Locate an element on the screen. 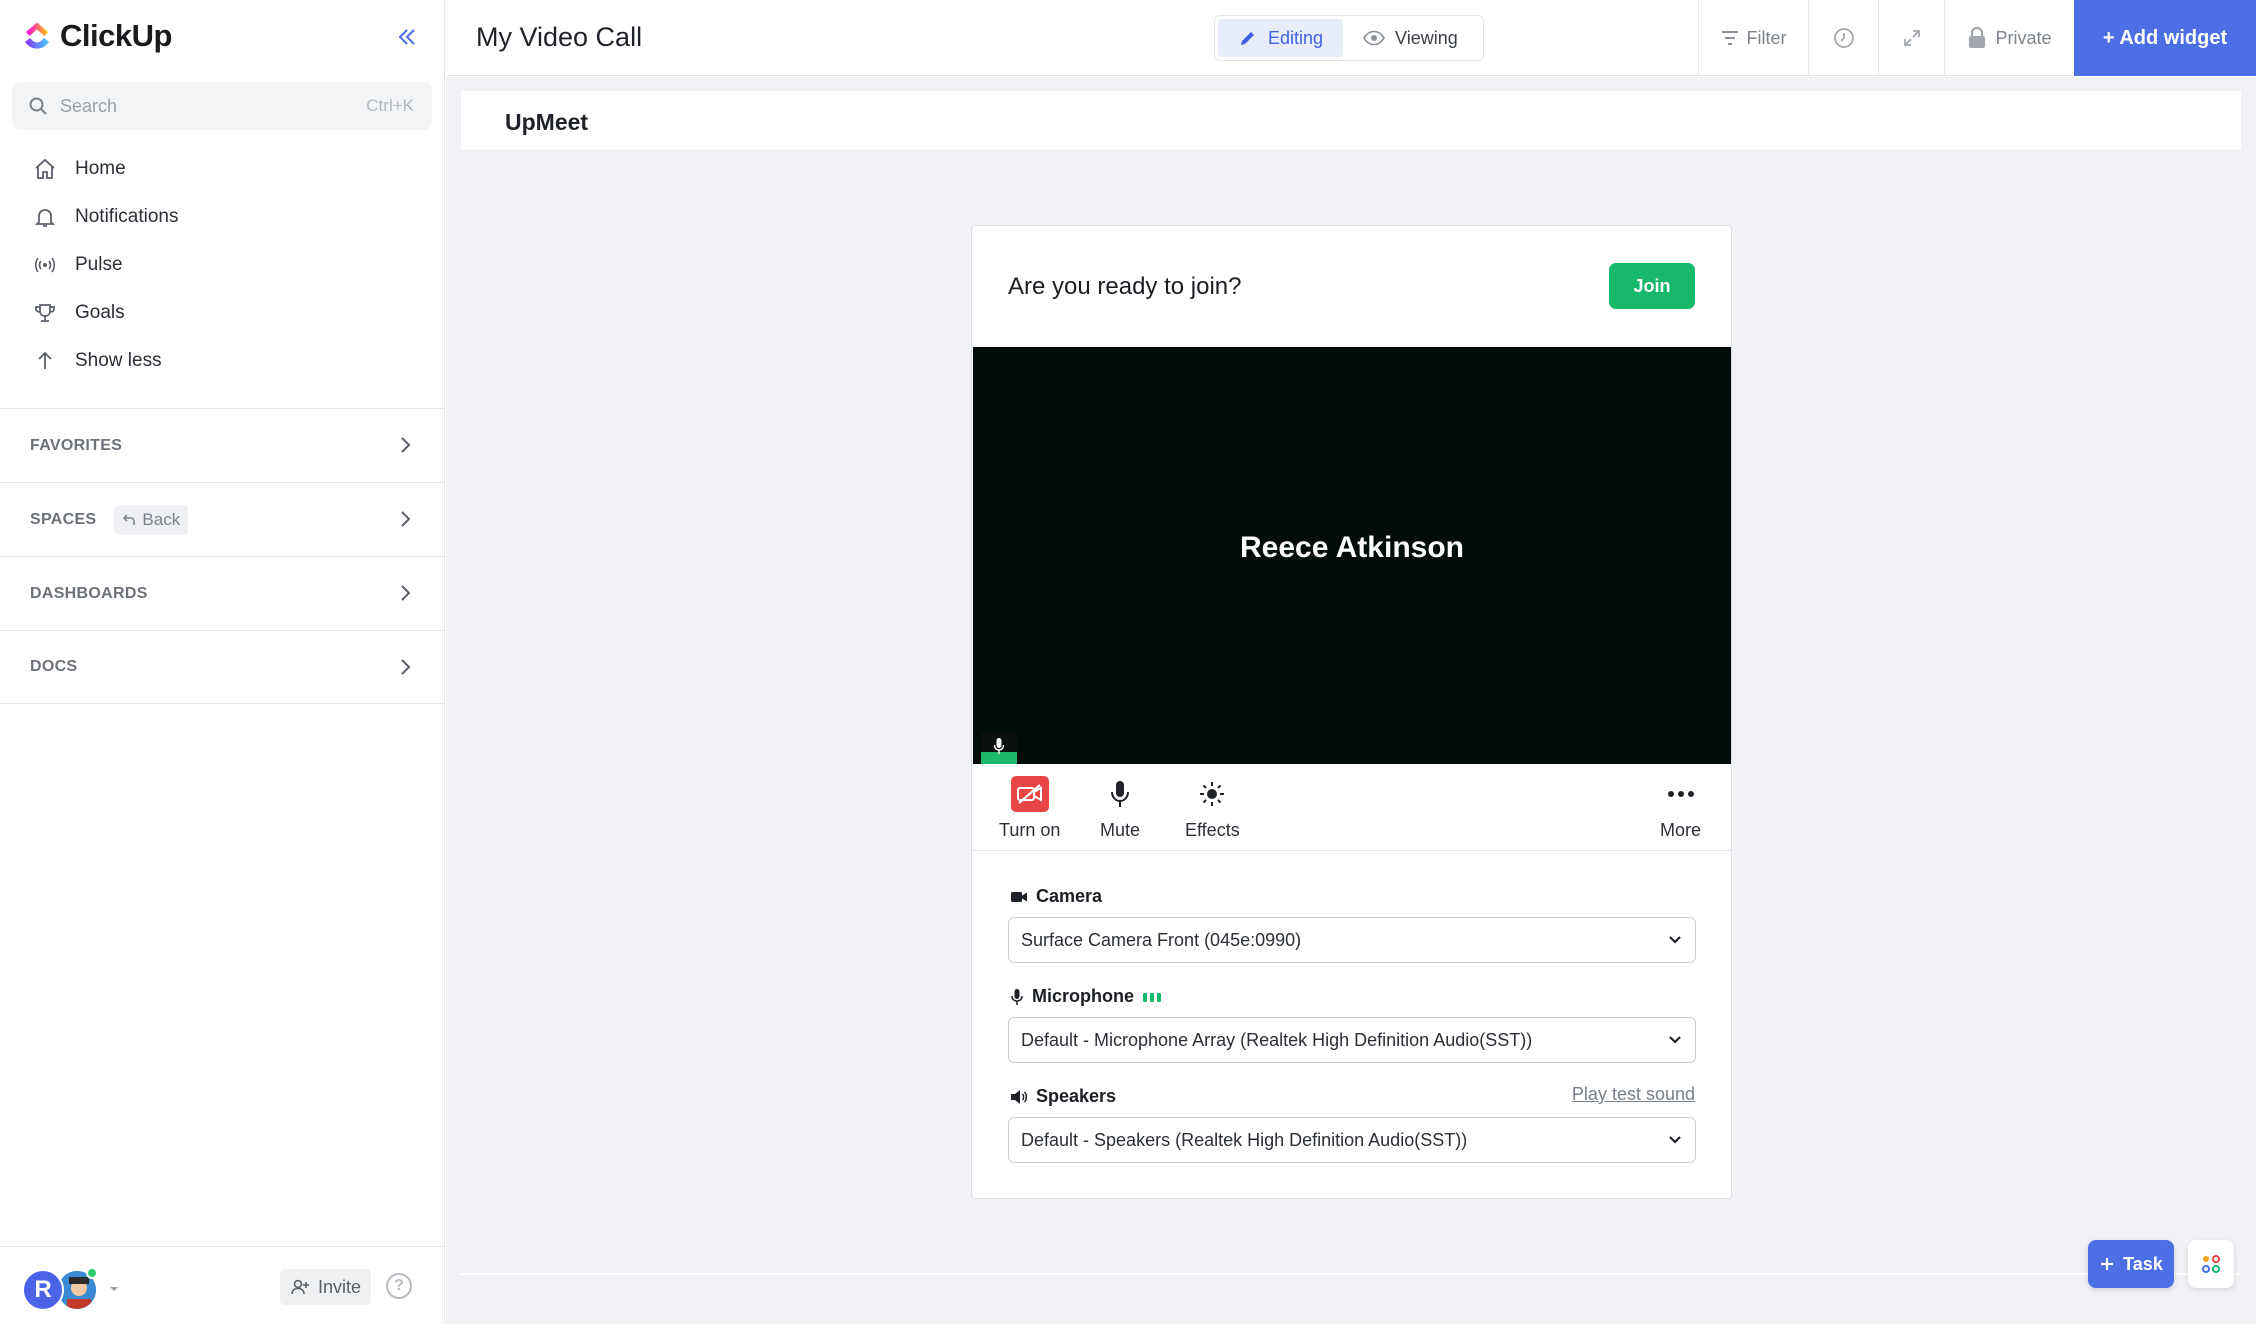  more-label: More is located at coordinates (1681, 830).